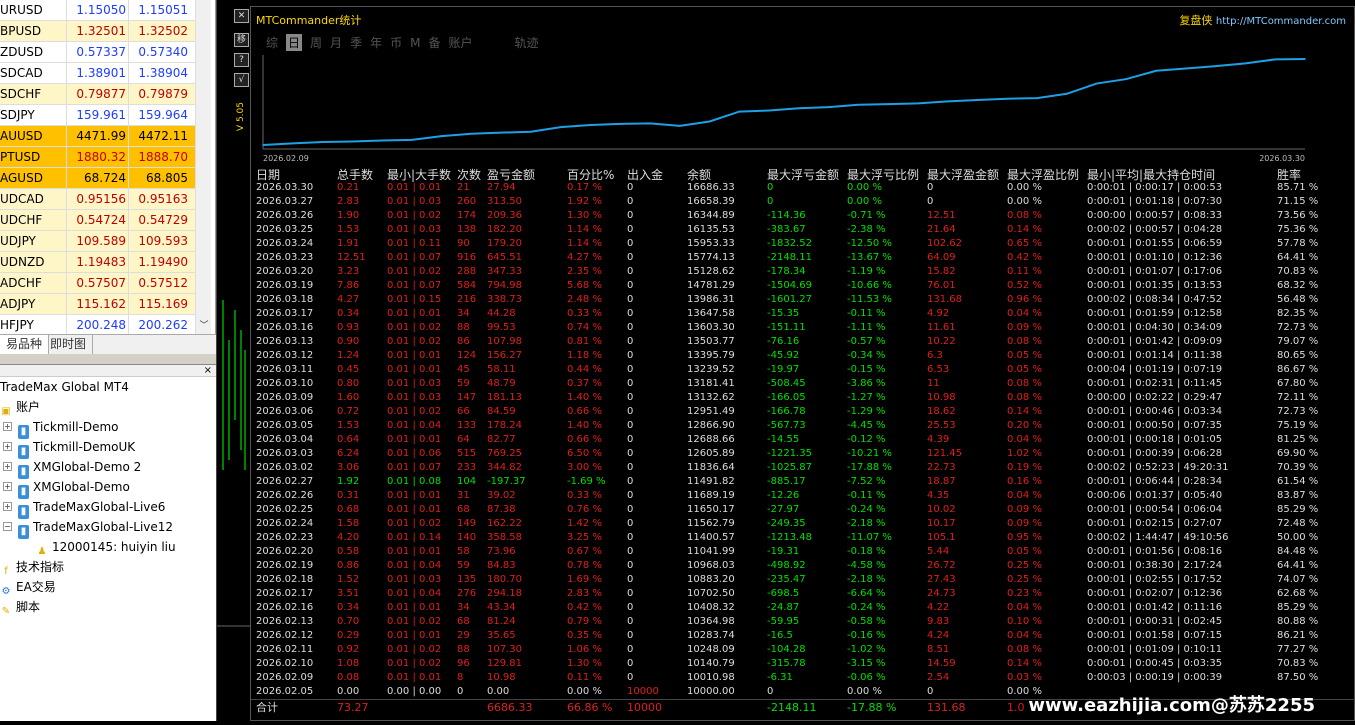 Image resolution: width=1355 pixels, height=725 pixels. What do you see at coordinates (204, 325) in the screenshot?
I see `scroll-down-icon: ﹀` at bounding box center [204, 325].